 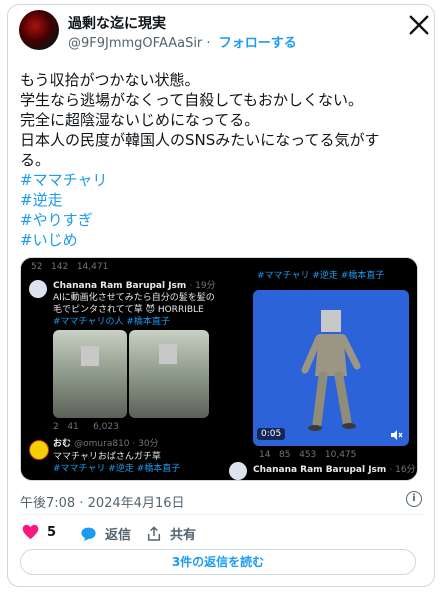 What do you see at coordinates (128, 310) in the screenshot?
I see `screenshot-post-text: 毛でピンタされてて草 😈 HORRIBLE` at bounding box center [128, 310].